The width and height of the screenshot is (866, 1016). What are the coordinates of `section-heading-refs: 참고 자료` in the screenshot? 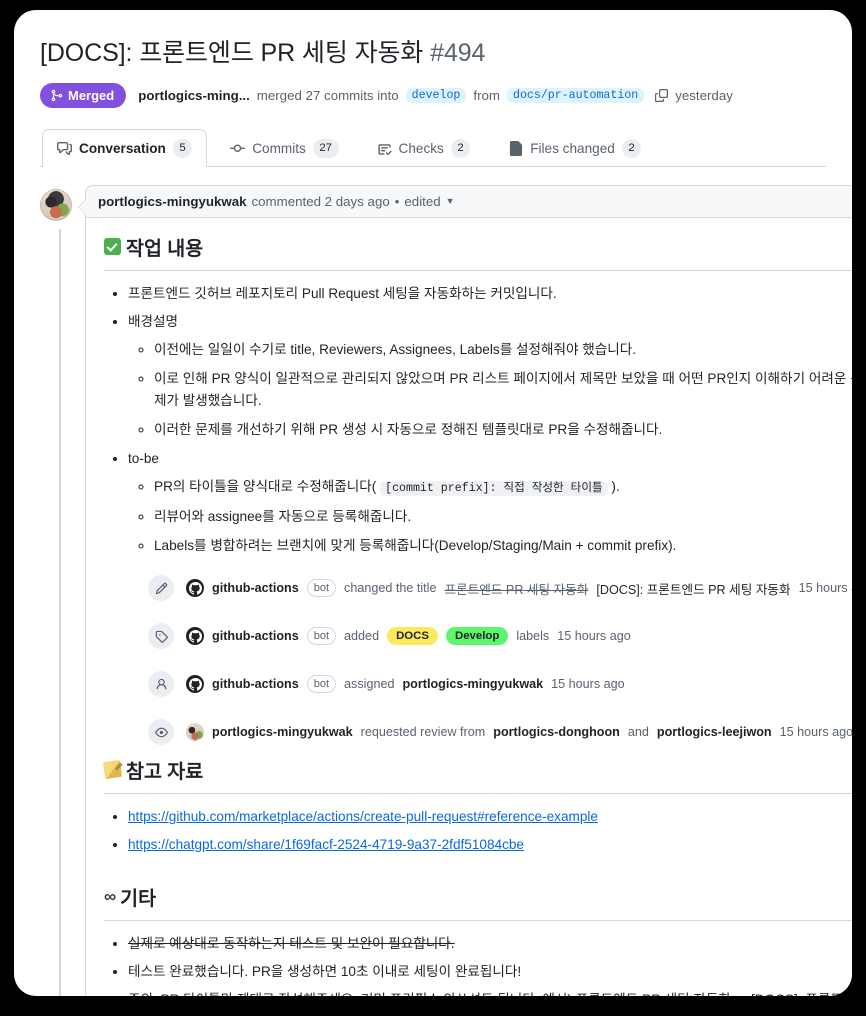 It's located at (477, 775).